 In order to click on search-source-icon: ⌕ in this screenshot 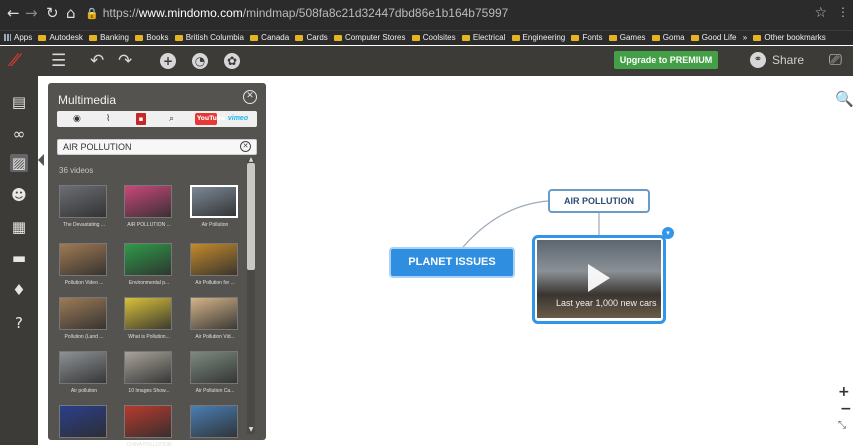, I will do `click(171, 119)`.